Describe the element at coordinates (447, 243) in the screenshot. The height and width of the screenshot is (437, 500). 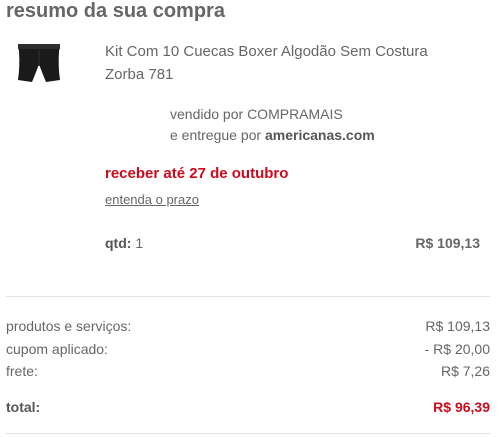
I see `item-price: R$ 109,13` at that location.